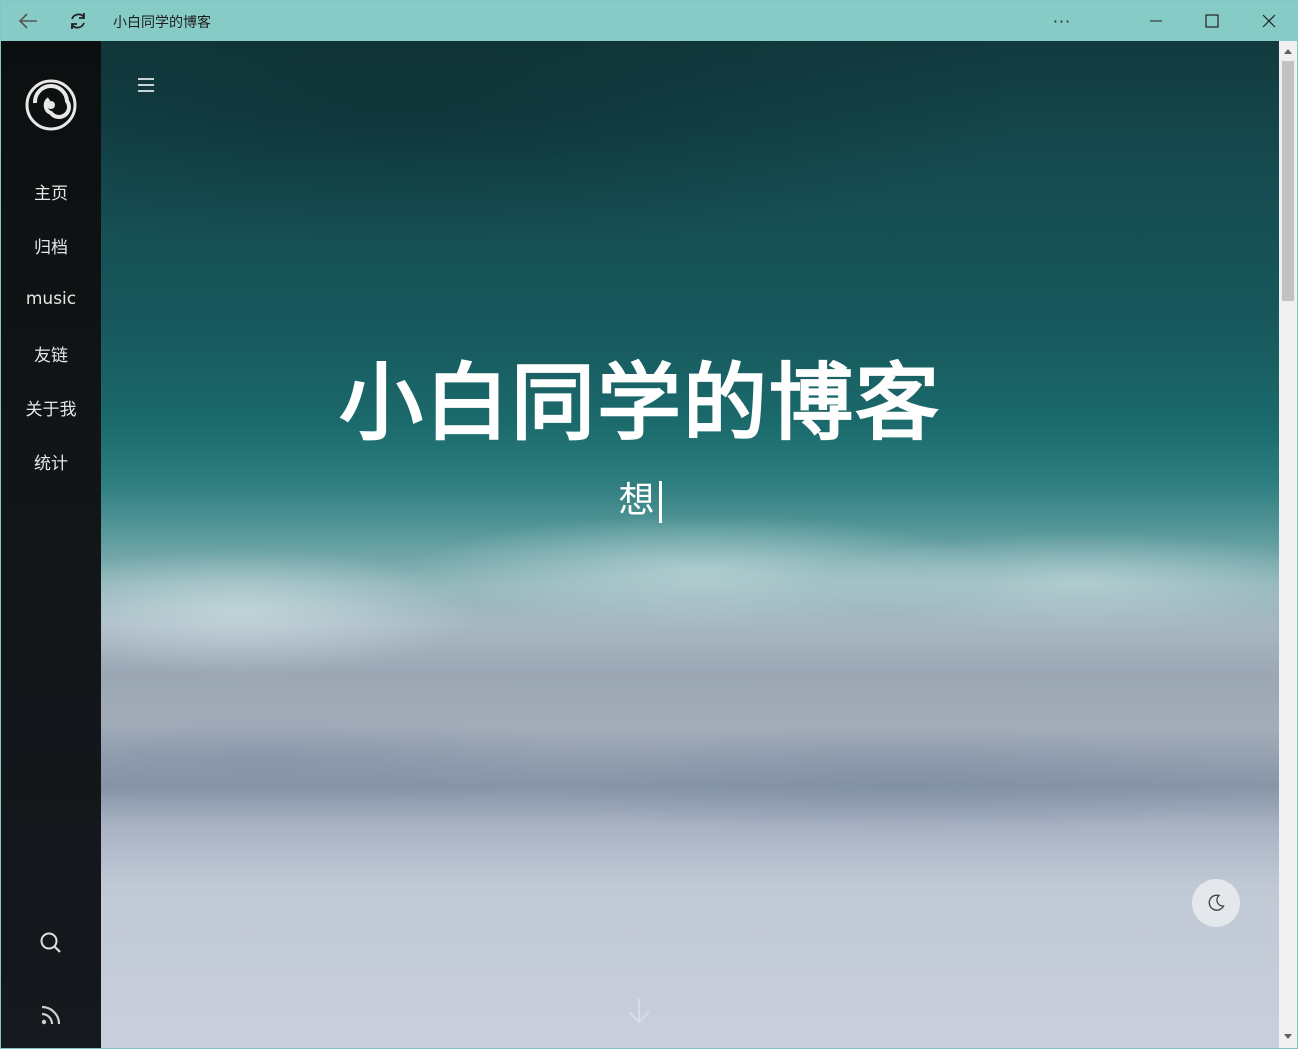 The width and height of the screenshot is (1298, 1049). Describe the element at coordinates (51, 355) in the screenshot. I see `sidebar-item-label: 友链` at that location.